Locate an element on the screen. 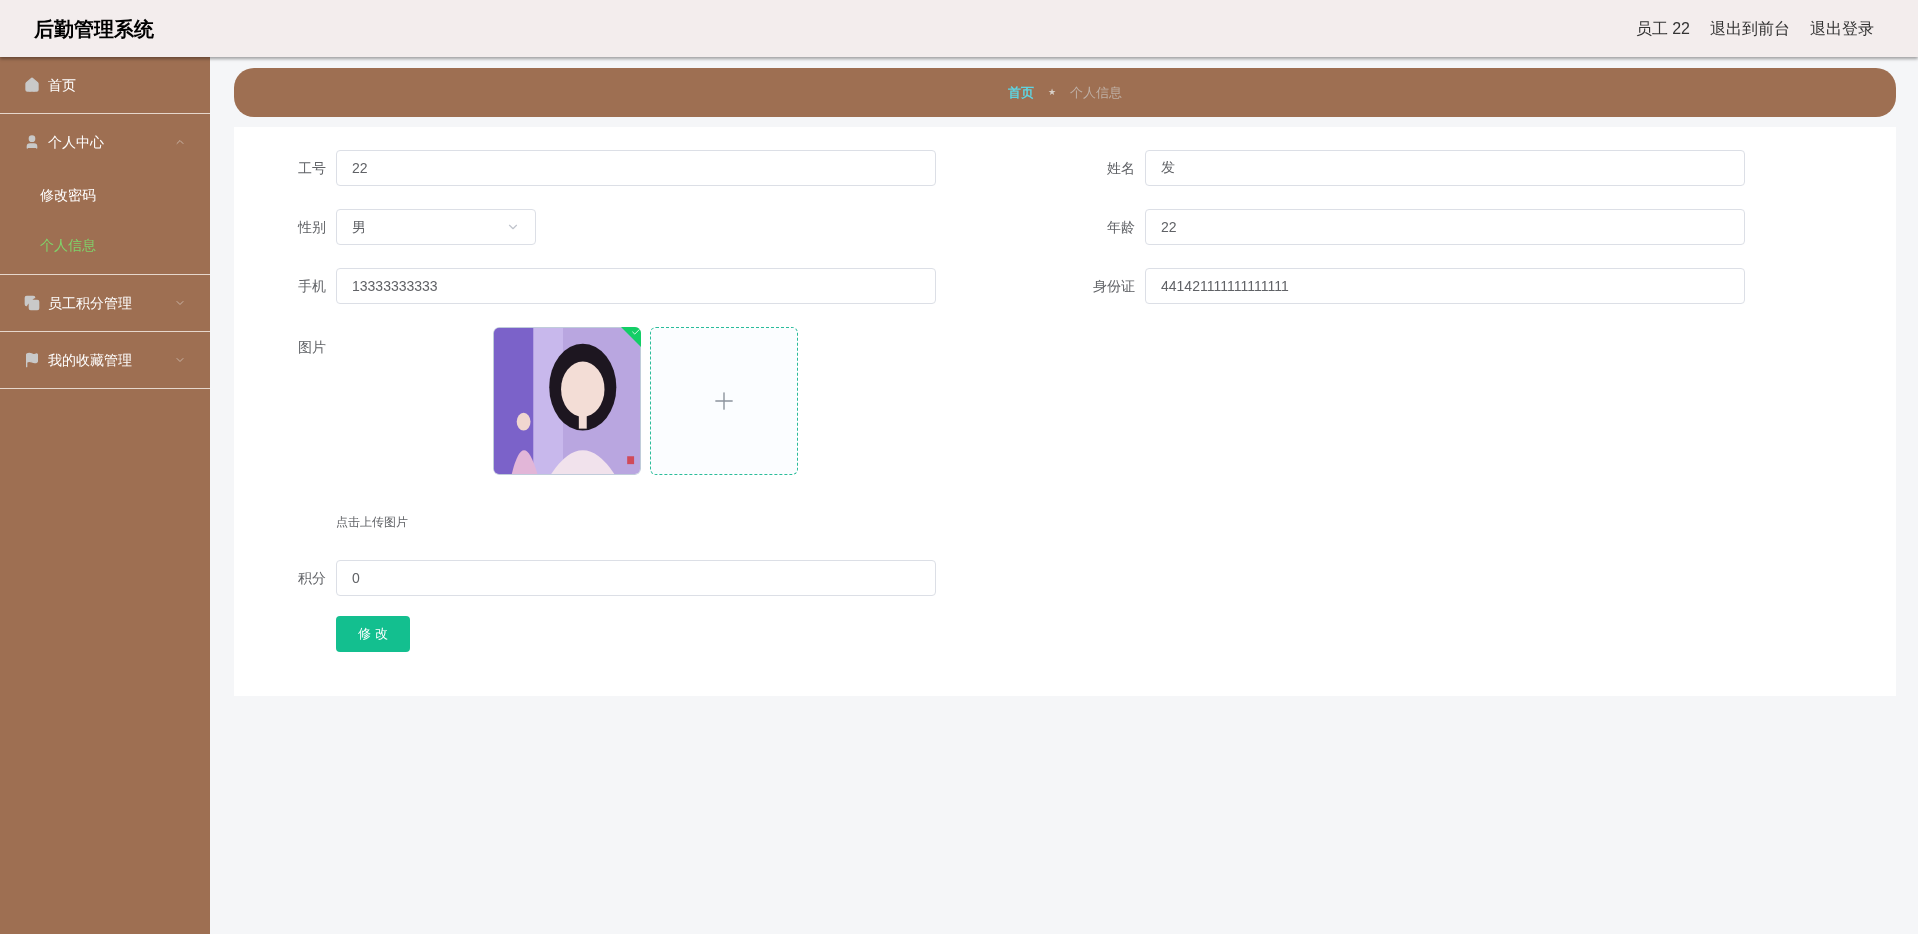 The height and width of the screenshot is (934, 1918). field-label: 姓名 is located at coordinates (1121, 168).